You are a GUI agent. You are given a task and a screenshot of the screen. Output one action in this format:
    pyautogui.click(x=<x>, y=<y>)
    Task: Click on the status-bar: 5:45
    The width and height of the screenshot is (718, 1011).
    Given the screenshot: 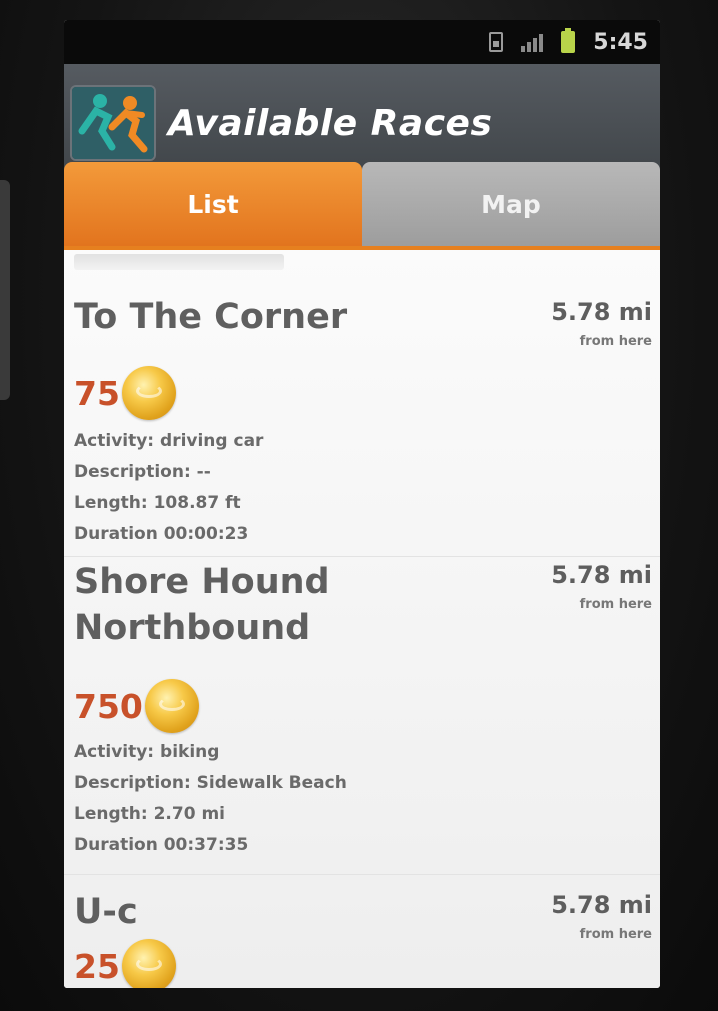 What is the action you would take?
    pyautogui.click(x=362, y=42)
    